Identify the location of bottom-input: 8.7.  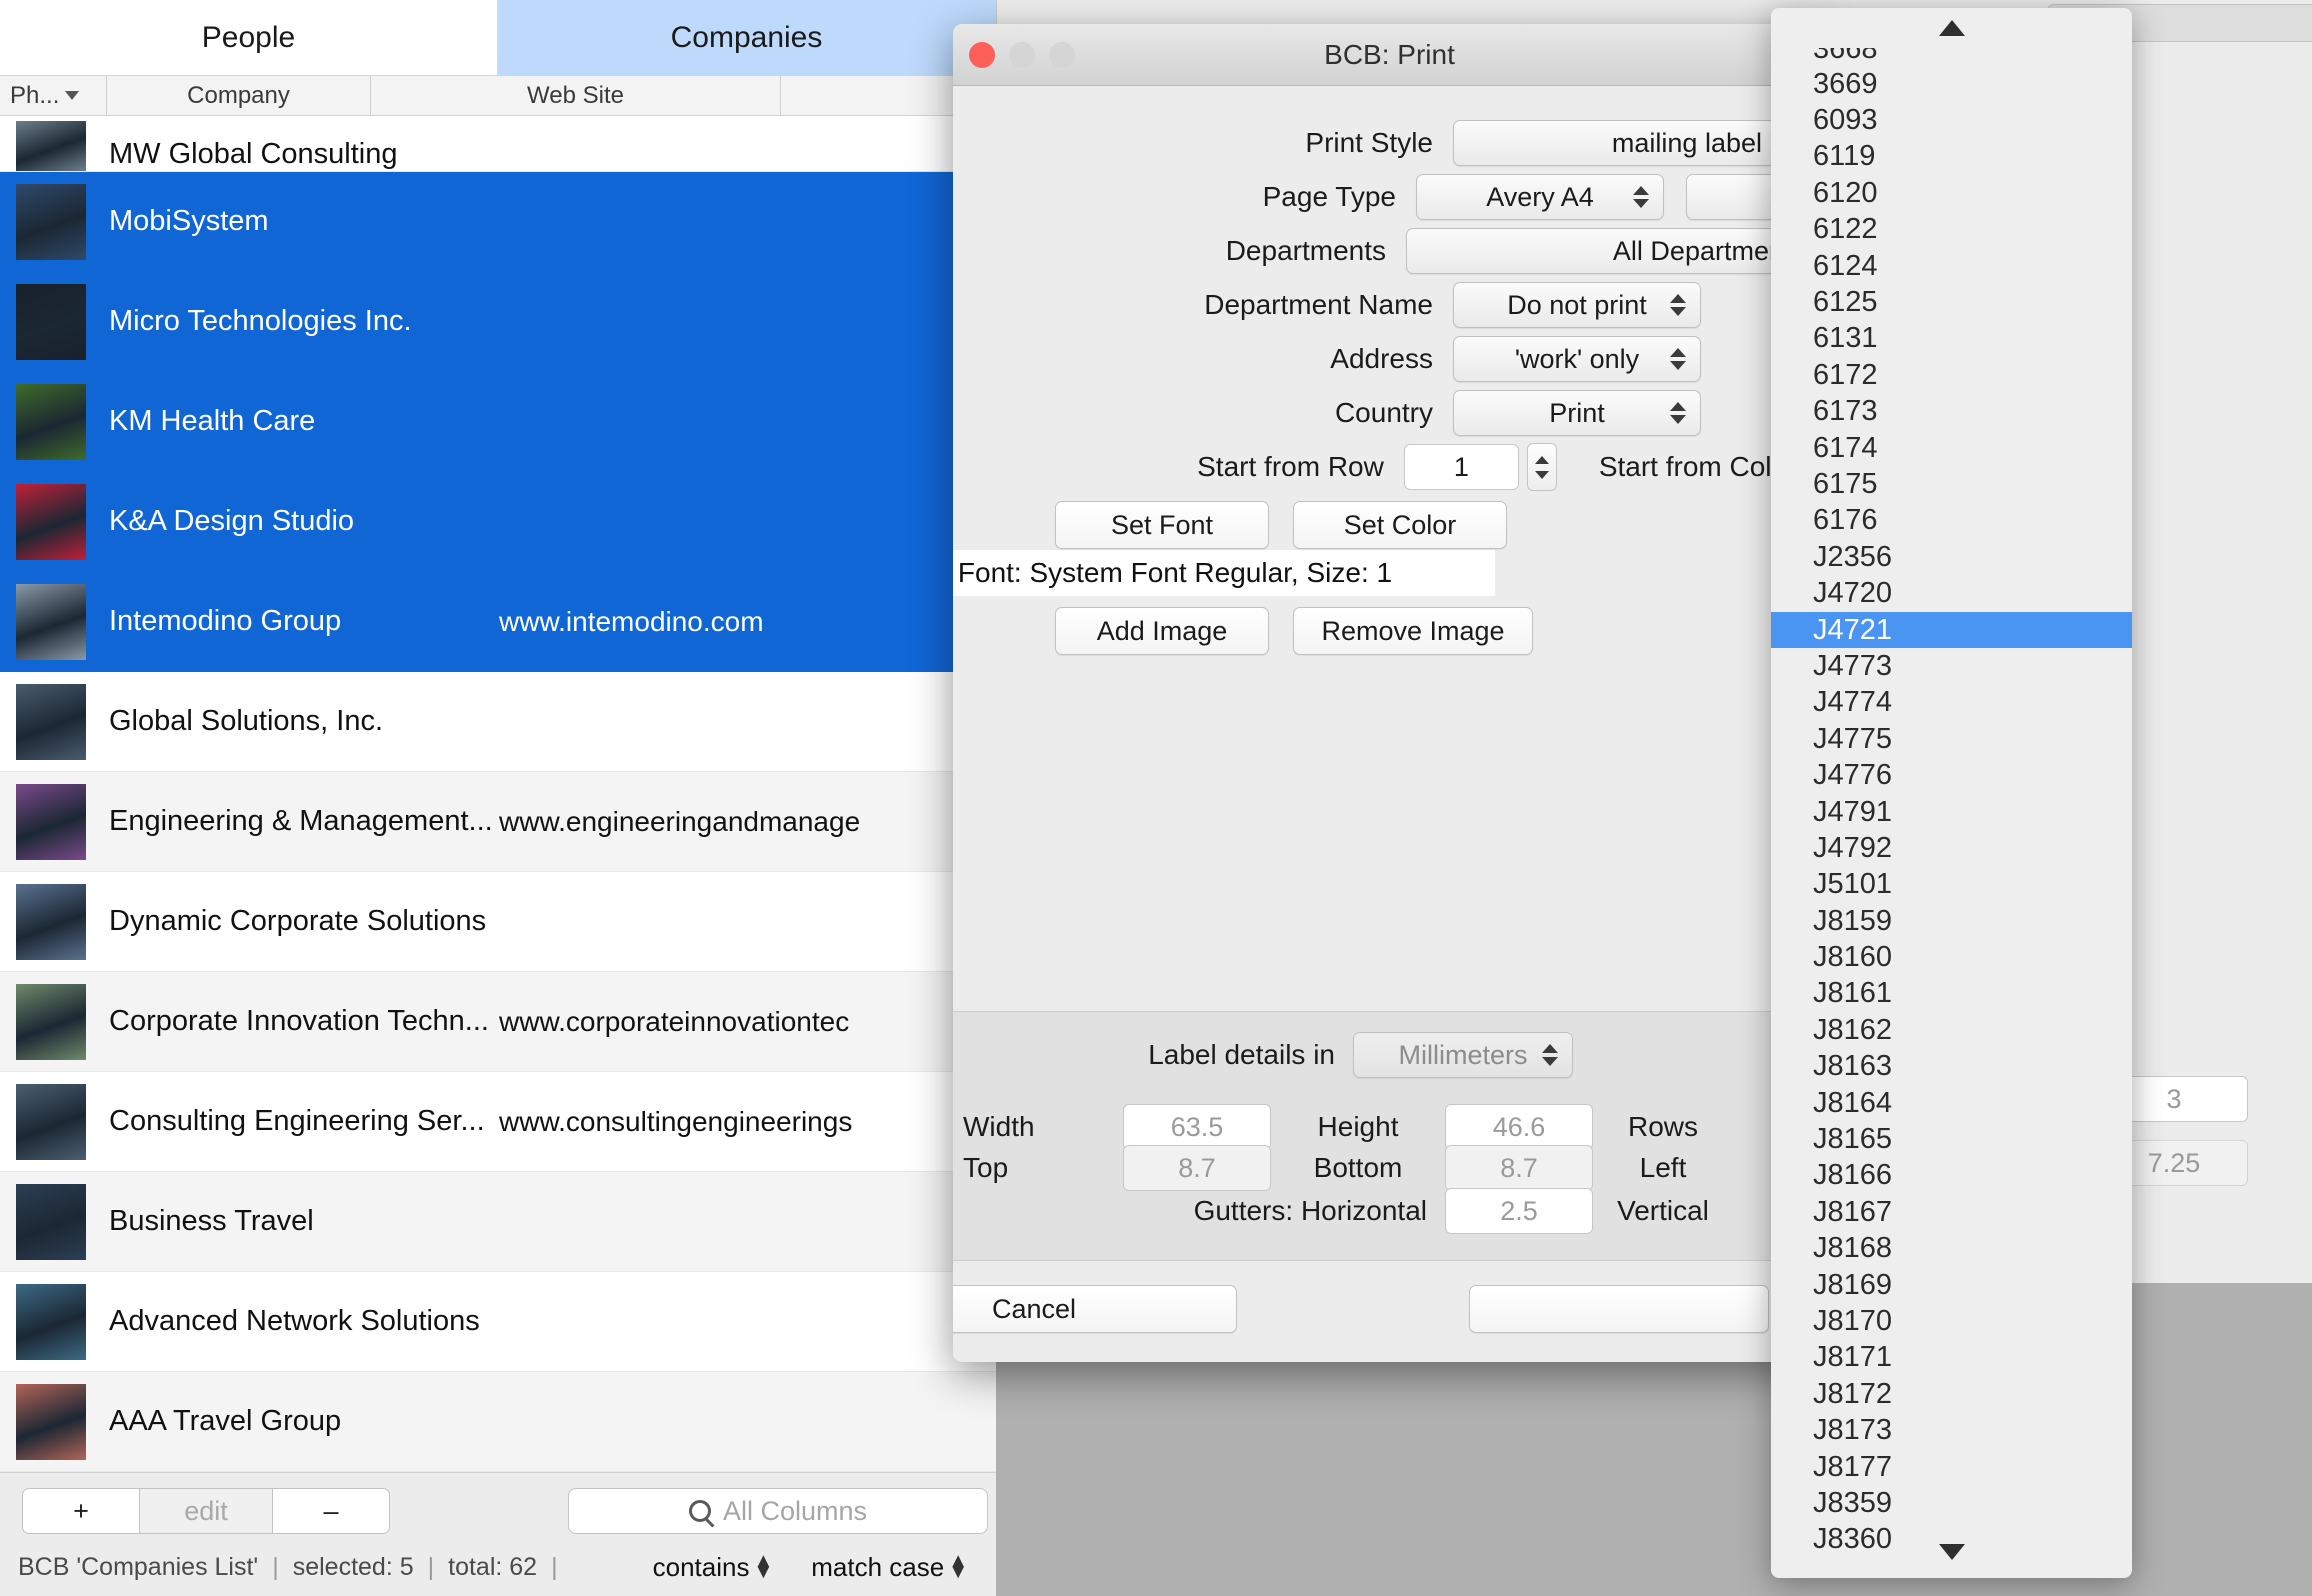
(1519, 1168).